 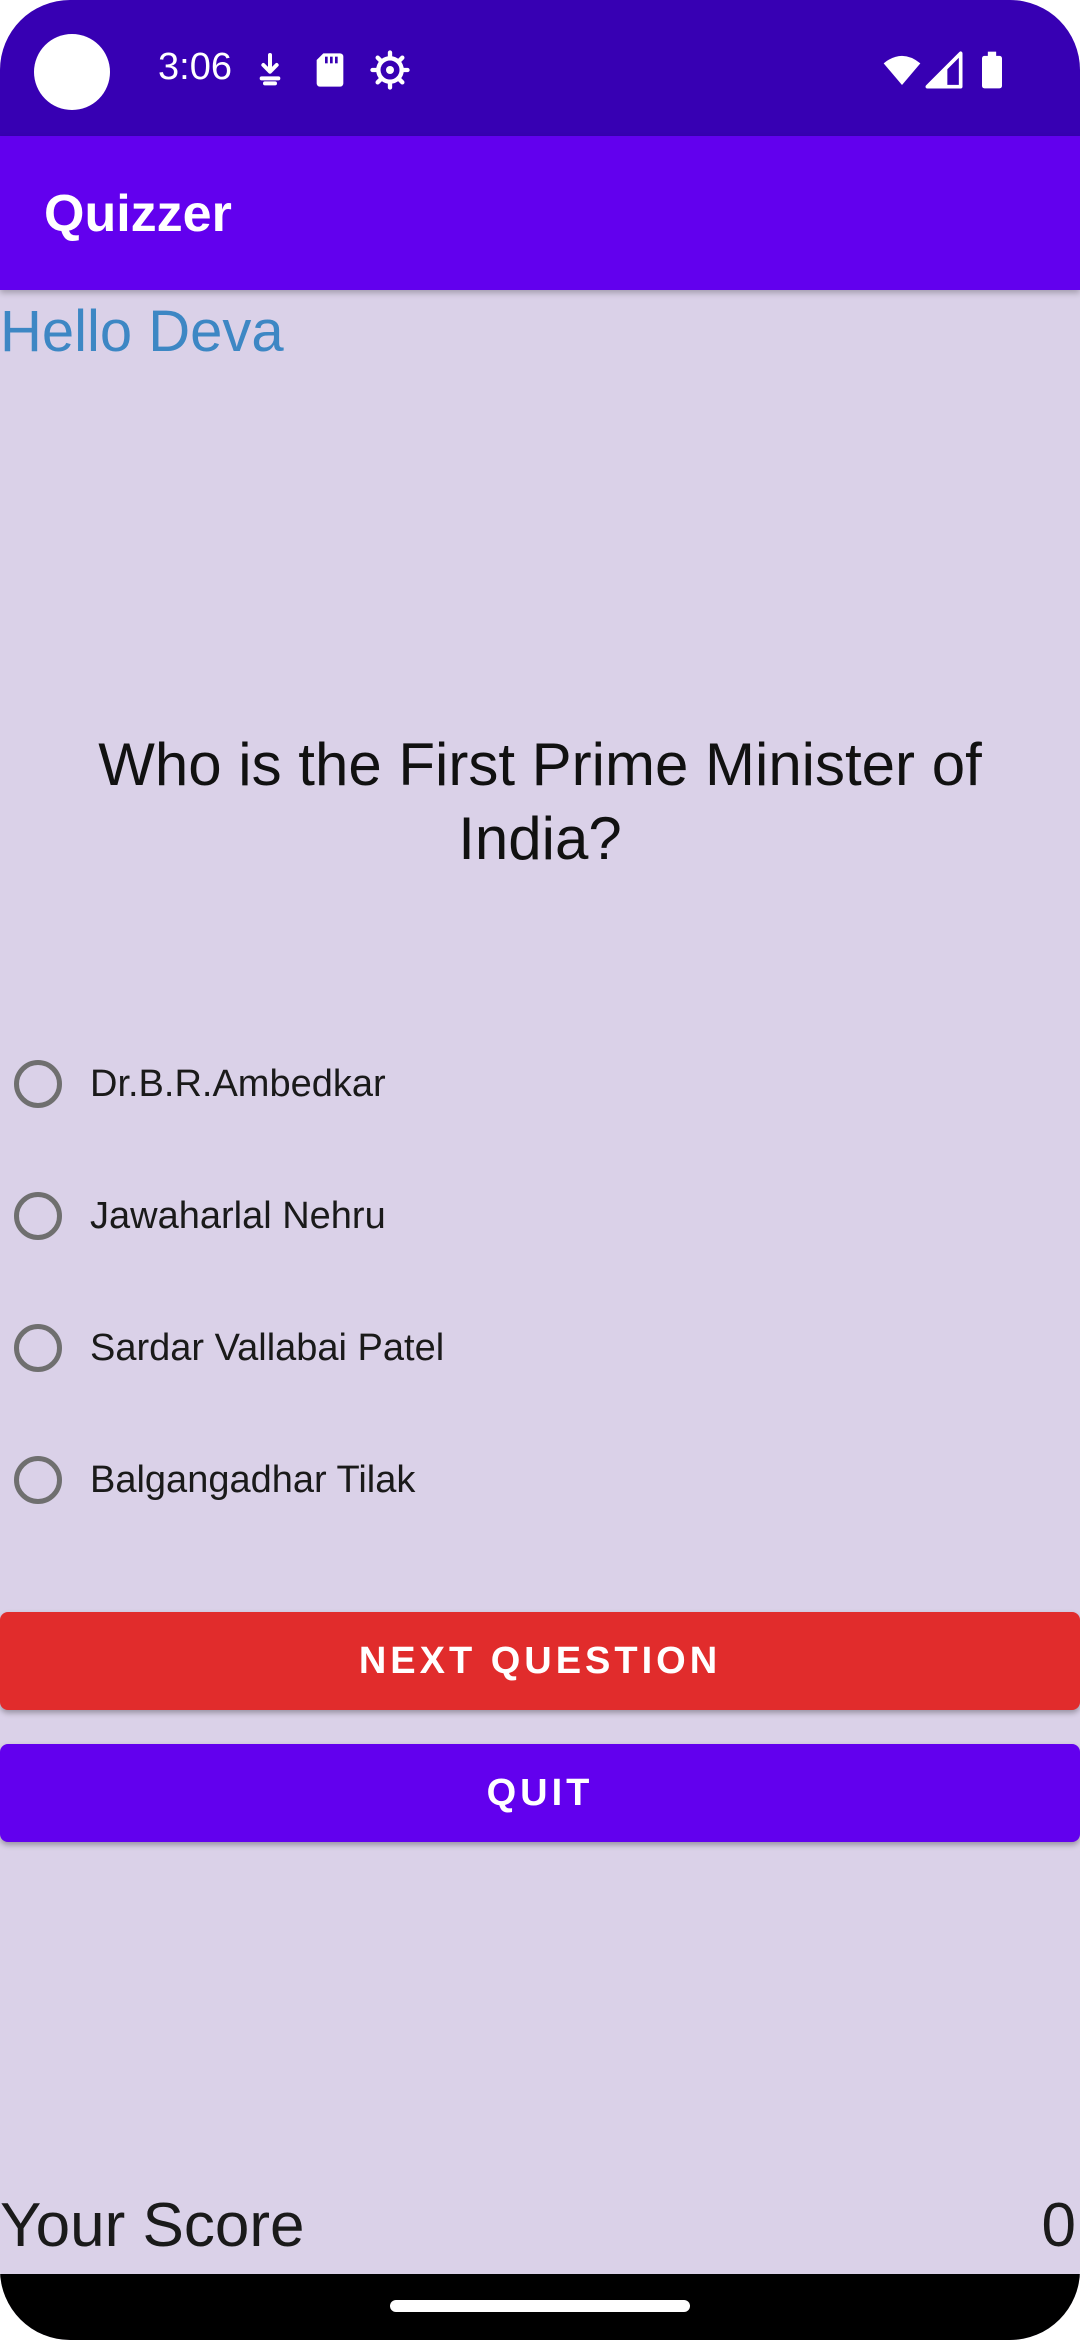 I want to click on greeting-text: Hello Deva, so click(x=142, y=331).